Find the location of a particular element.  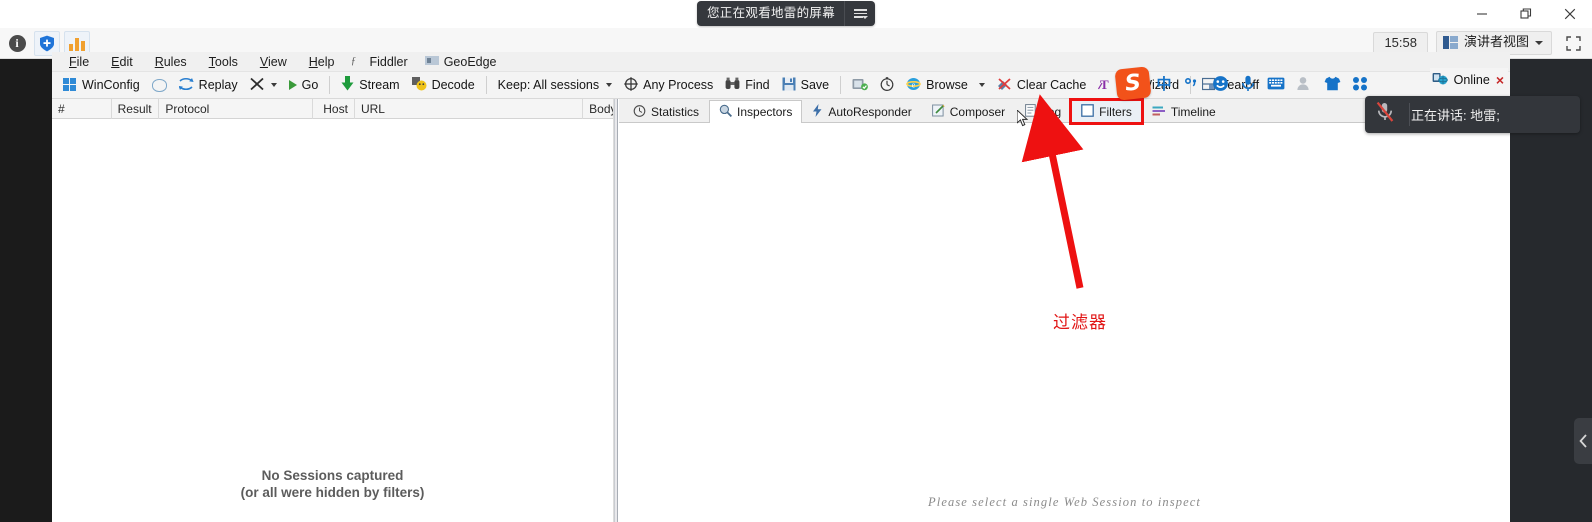

lightning-icon is located at coordinates (817, 112).